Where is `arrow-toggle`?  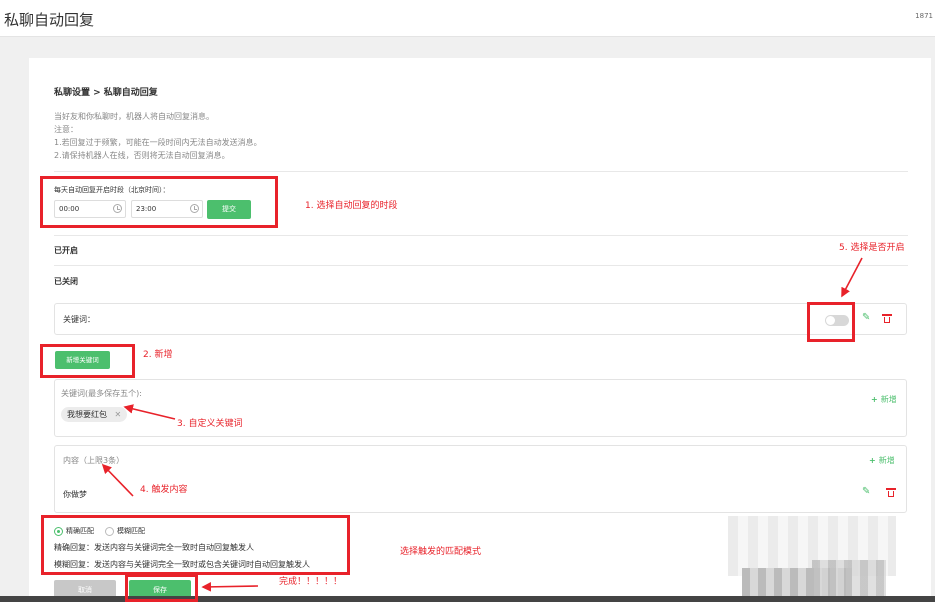 arrow-toggle is located at coordinates (852, 277).